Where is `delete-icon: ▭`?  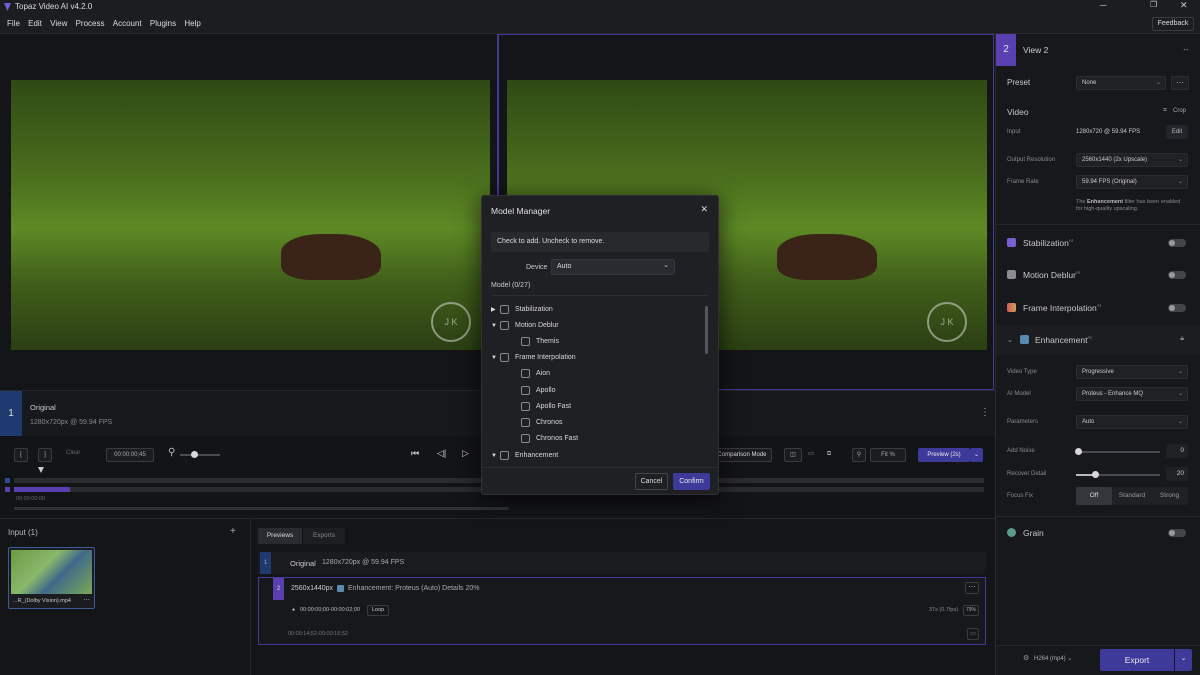
delete-icon: ▭ is located at coordinates (973, 634).